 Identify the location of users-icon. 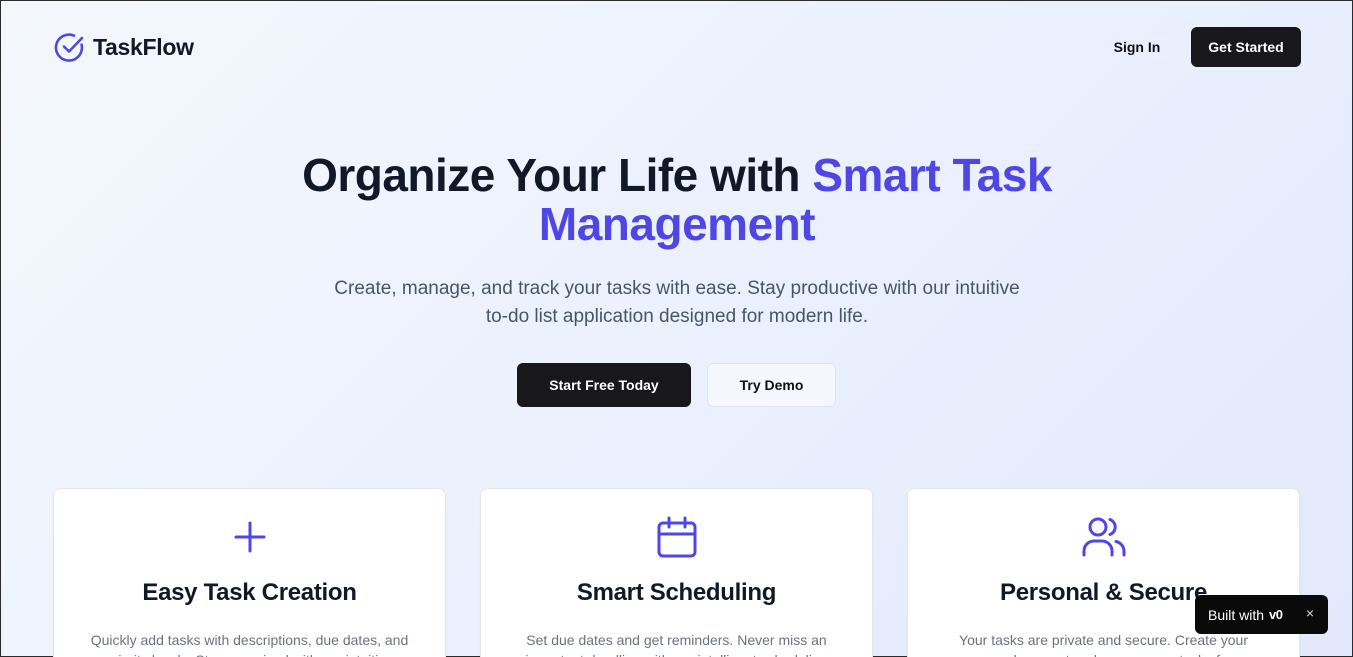
(1104, 537).